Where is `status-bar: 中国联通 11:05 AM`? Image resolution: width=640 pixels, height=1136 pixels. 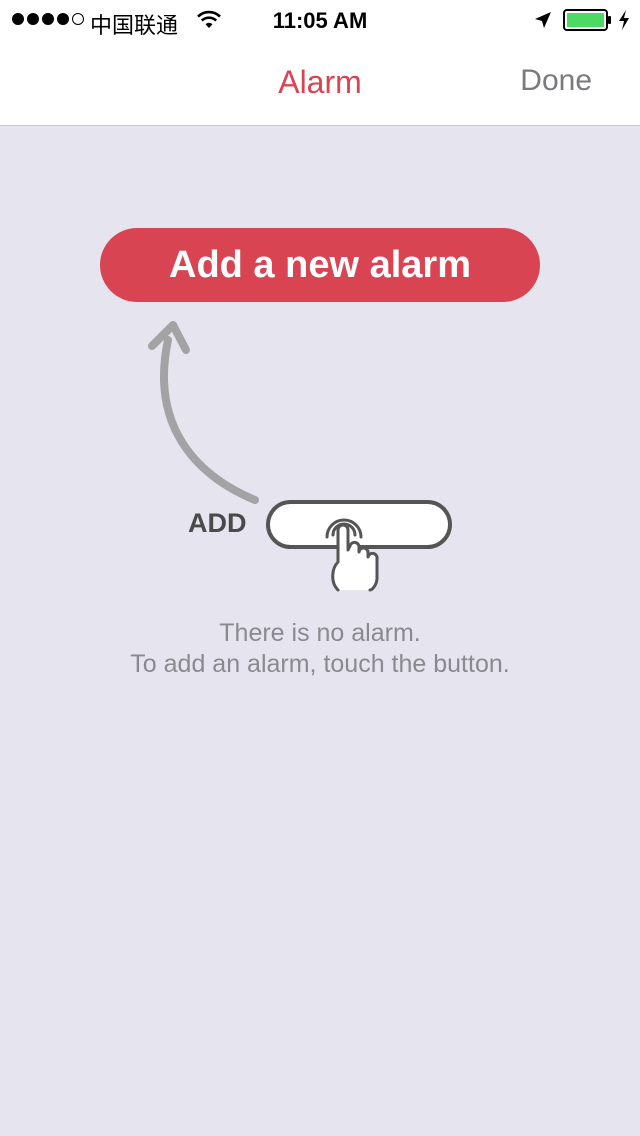 status-bar: 中国联通 11:05 AM is located at coordinates (320, 20).